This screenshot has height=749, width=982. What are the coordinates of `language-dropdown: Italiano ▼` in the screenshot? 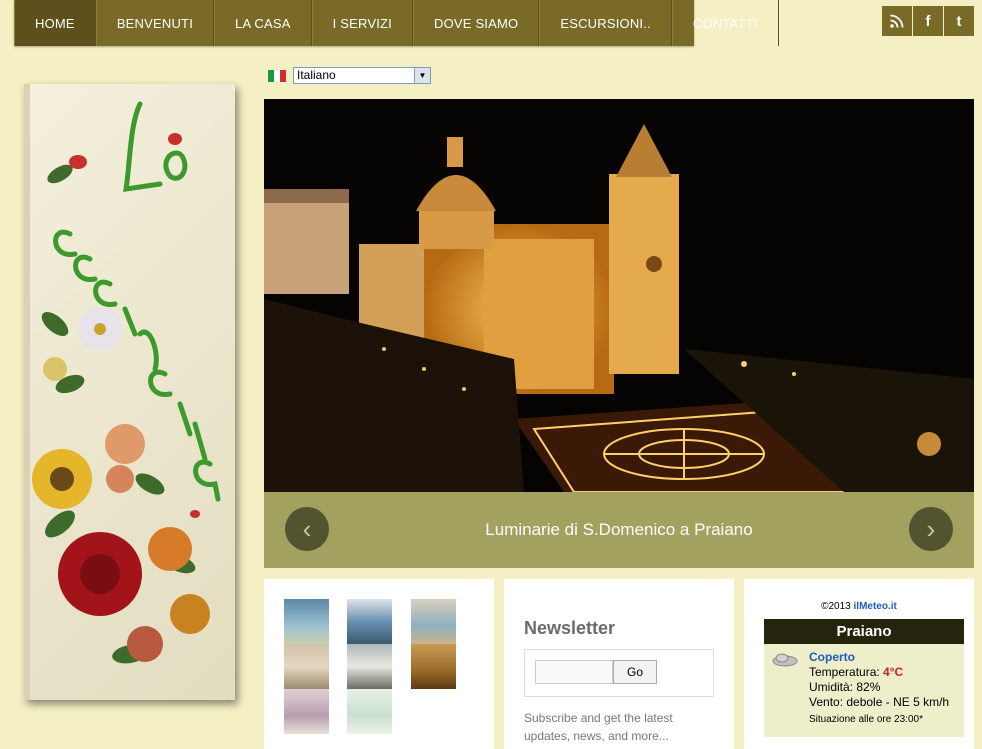 It's located at (362, 75).